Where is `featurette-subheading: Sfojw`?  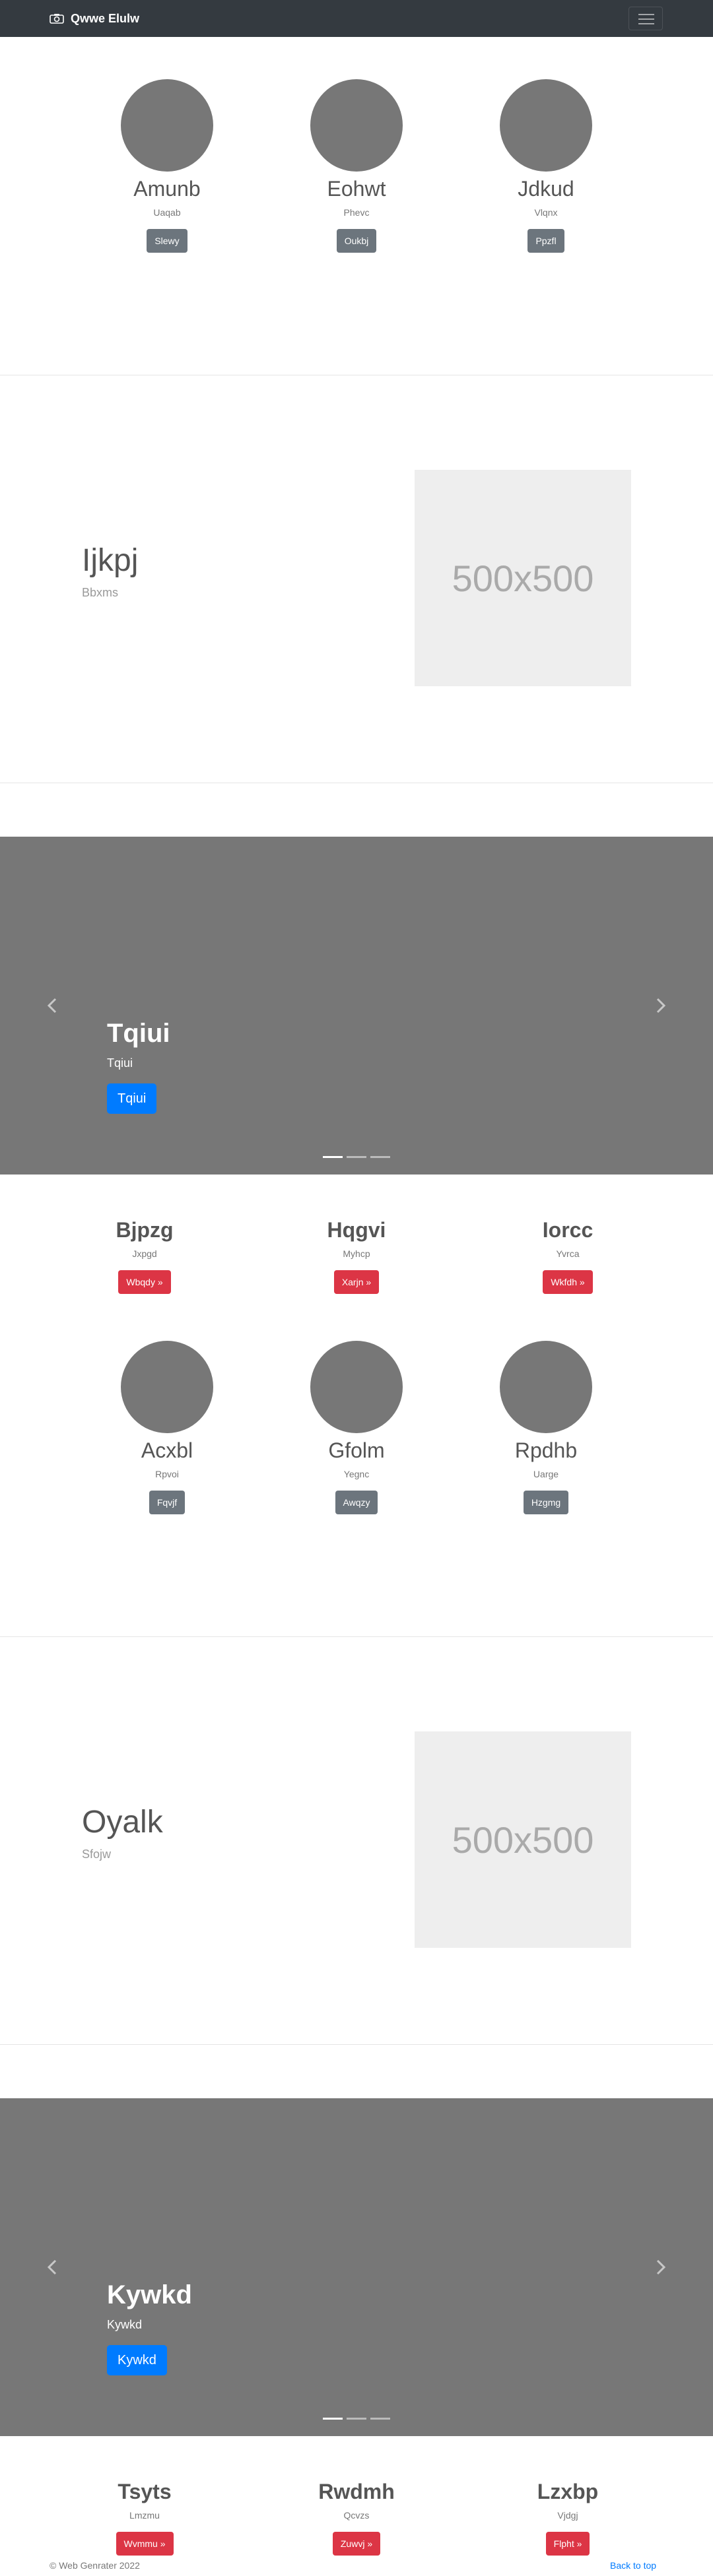
featurette-subheading: Sfojw is located at coordinates (97, 1854).